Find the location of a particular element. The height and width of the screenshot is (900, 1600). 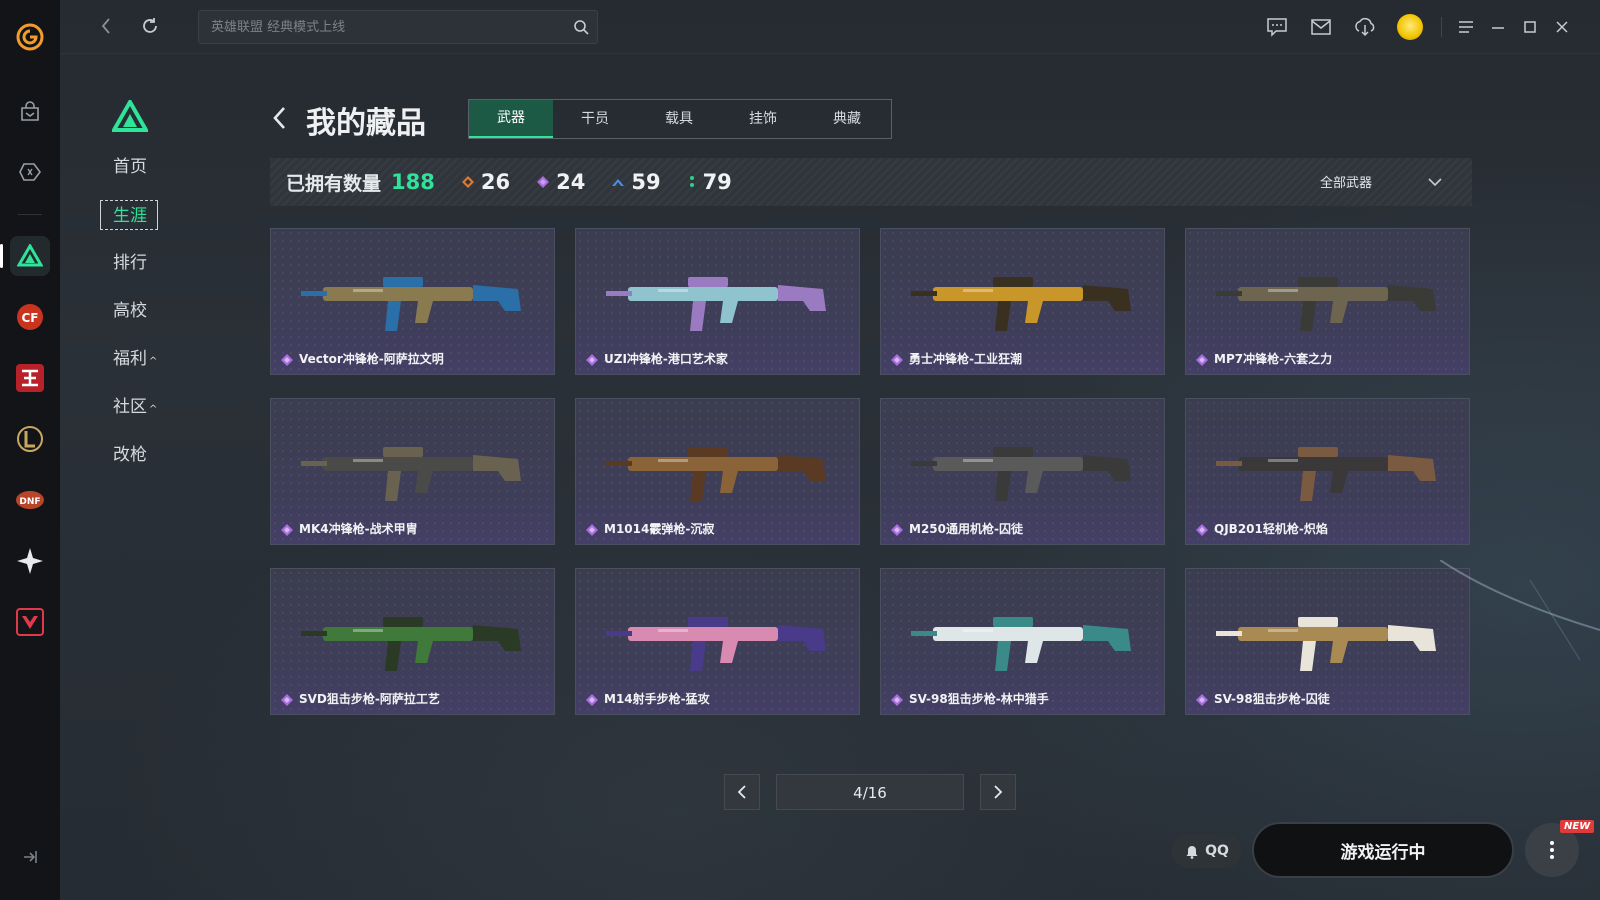

top-right-controls is located at coordinates (1416, 27).